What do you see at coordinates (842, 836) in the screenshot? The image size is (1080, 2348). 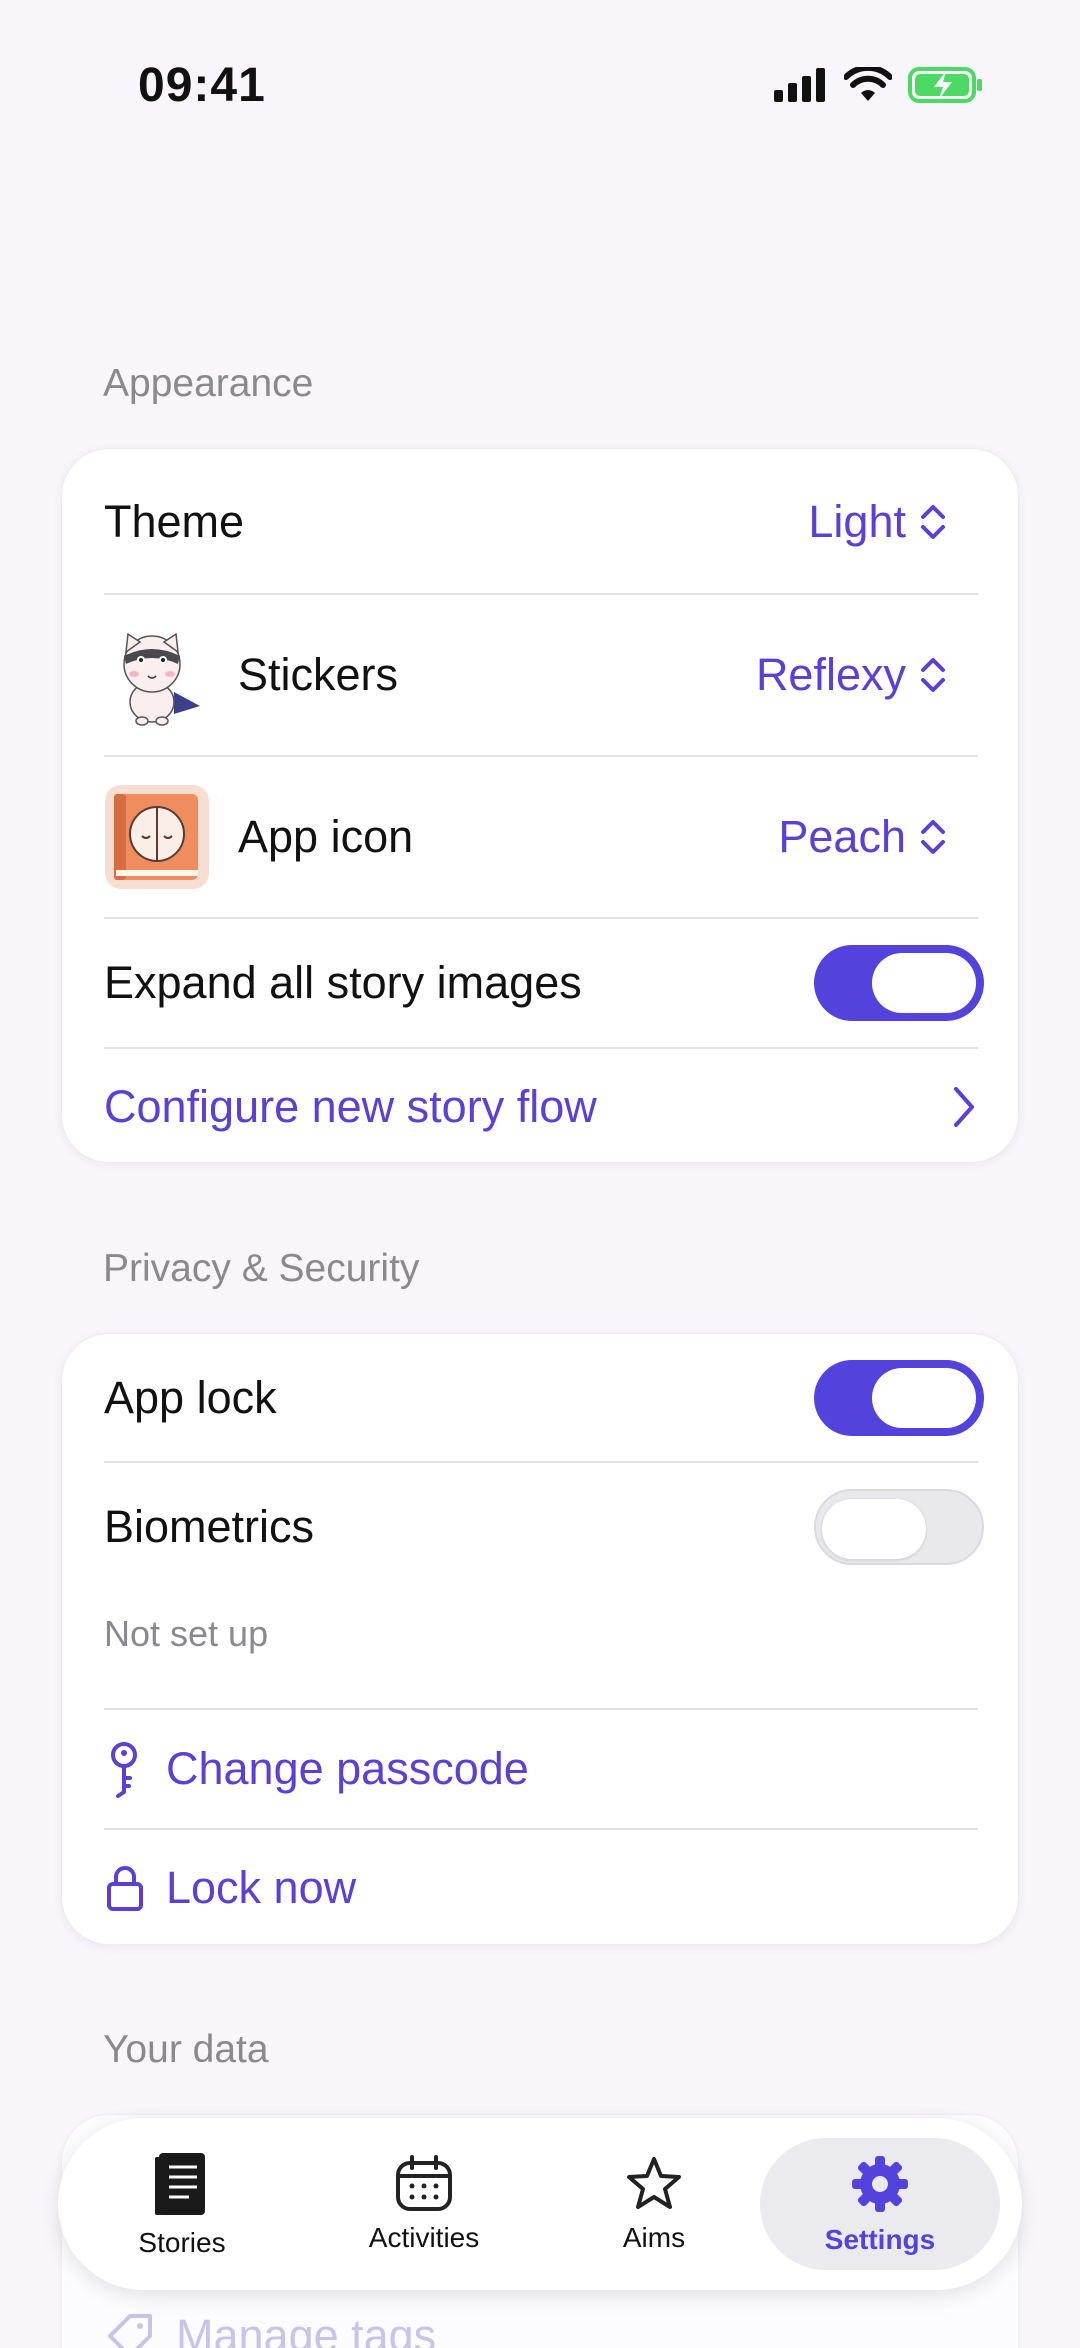 I see `app-icon-value: Peach` at bounding box center [842, 836].